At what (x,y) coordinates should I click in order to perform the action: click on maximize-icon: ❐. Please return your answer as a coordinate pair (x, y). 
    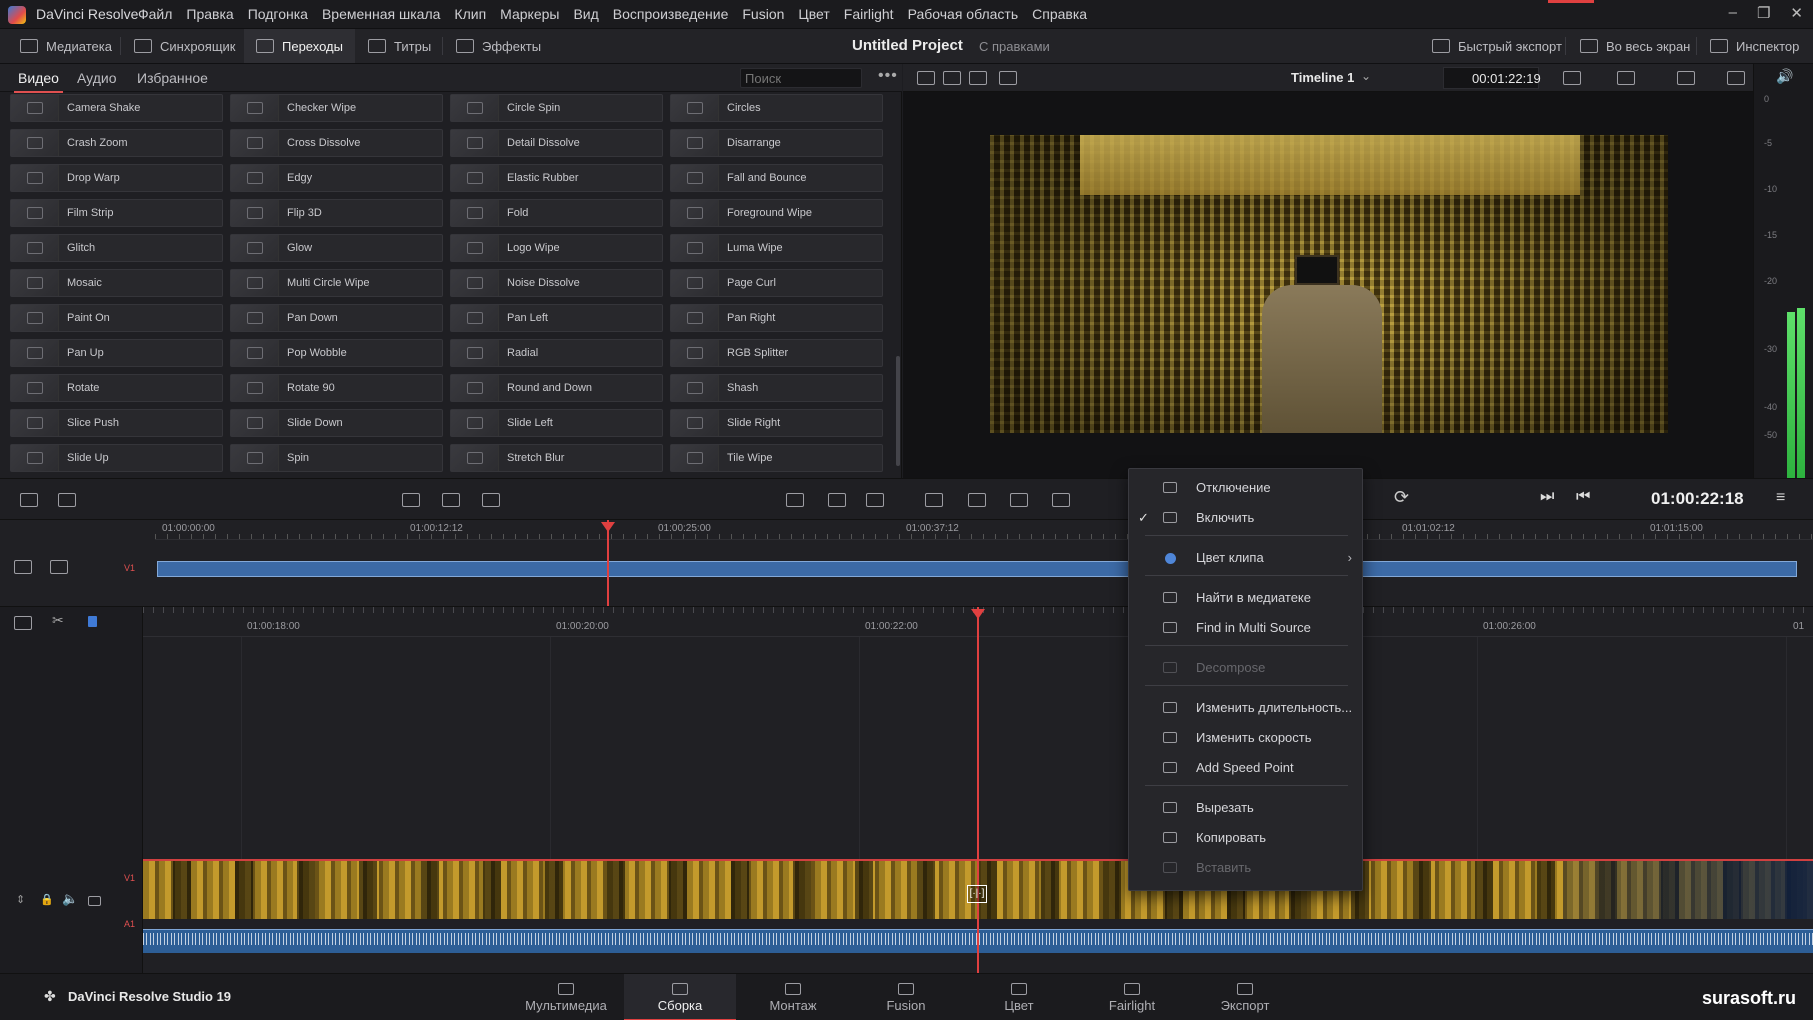
    Looking at the image, I should click on (1763, 13).